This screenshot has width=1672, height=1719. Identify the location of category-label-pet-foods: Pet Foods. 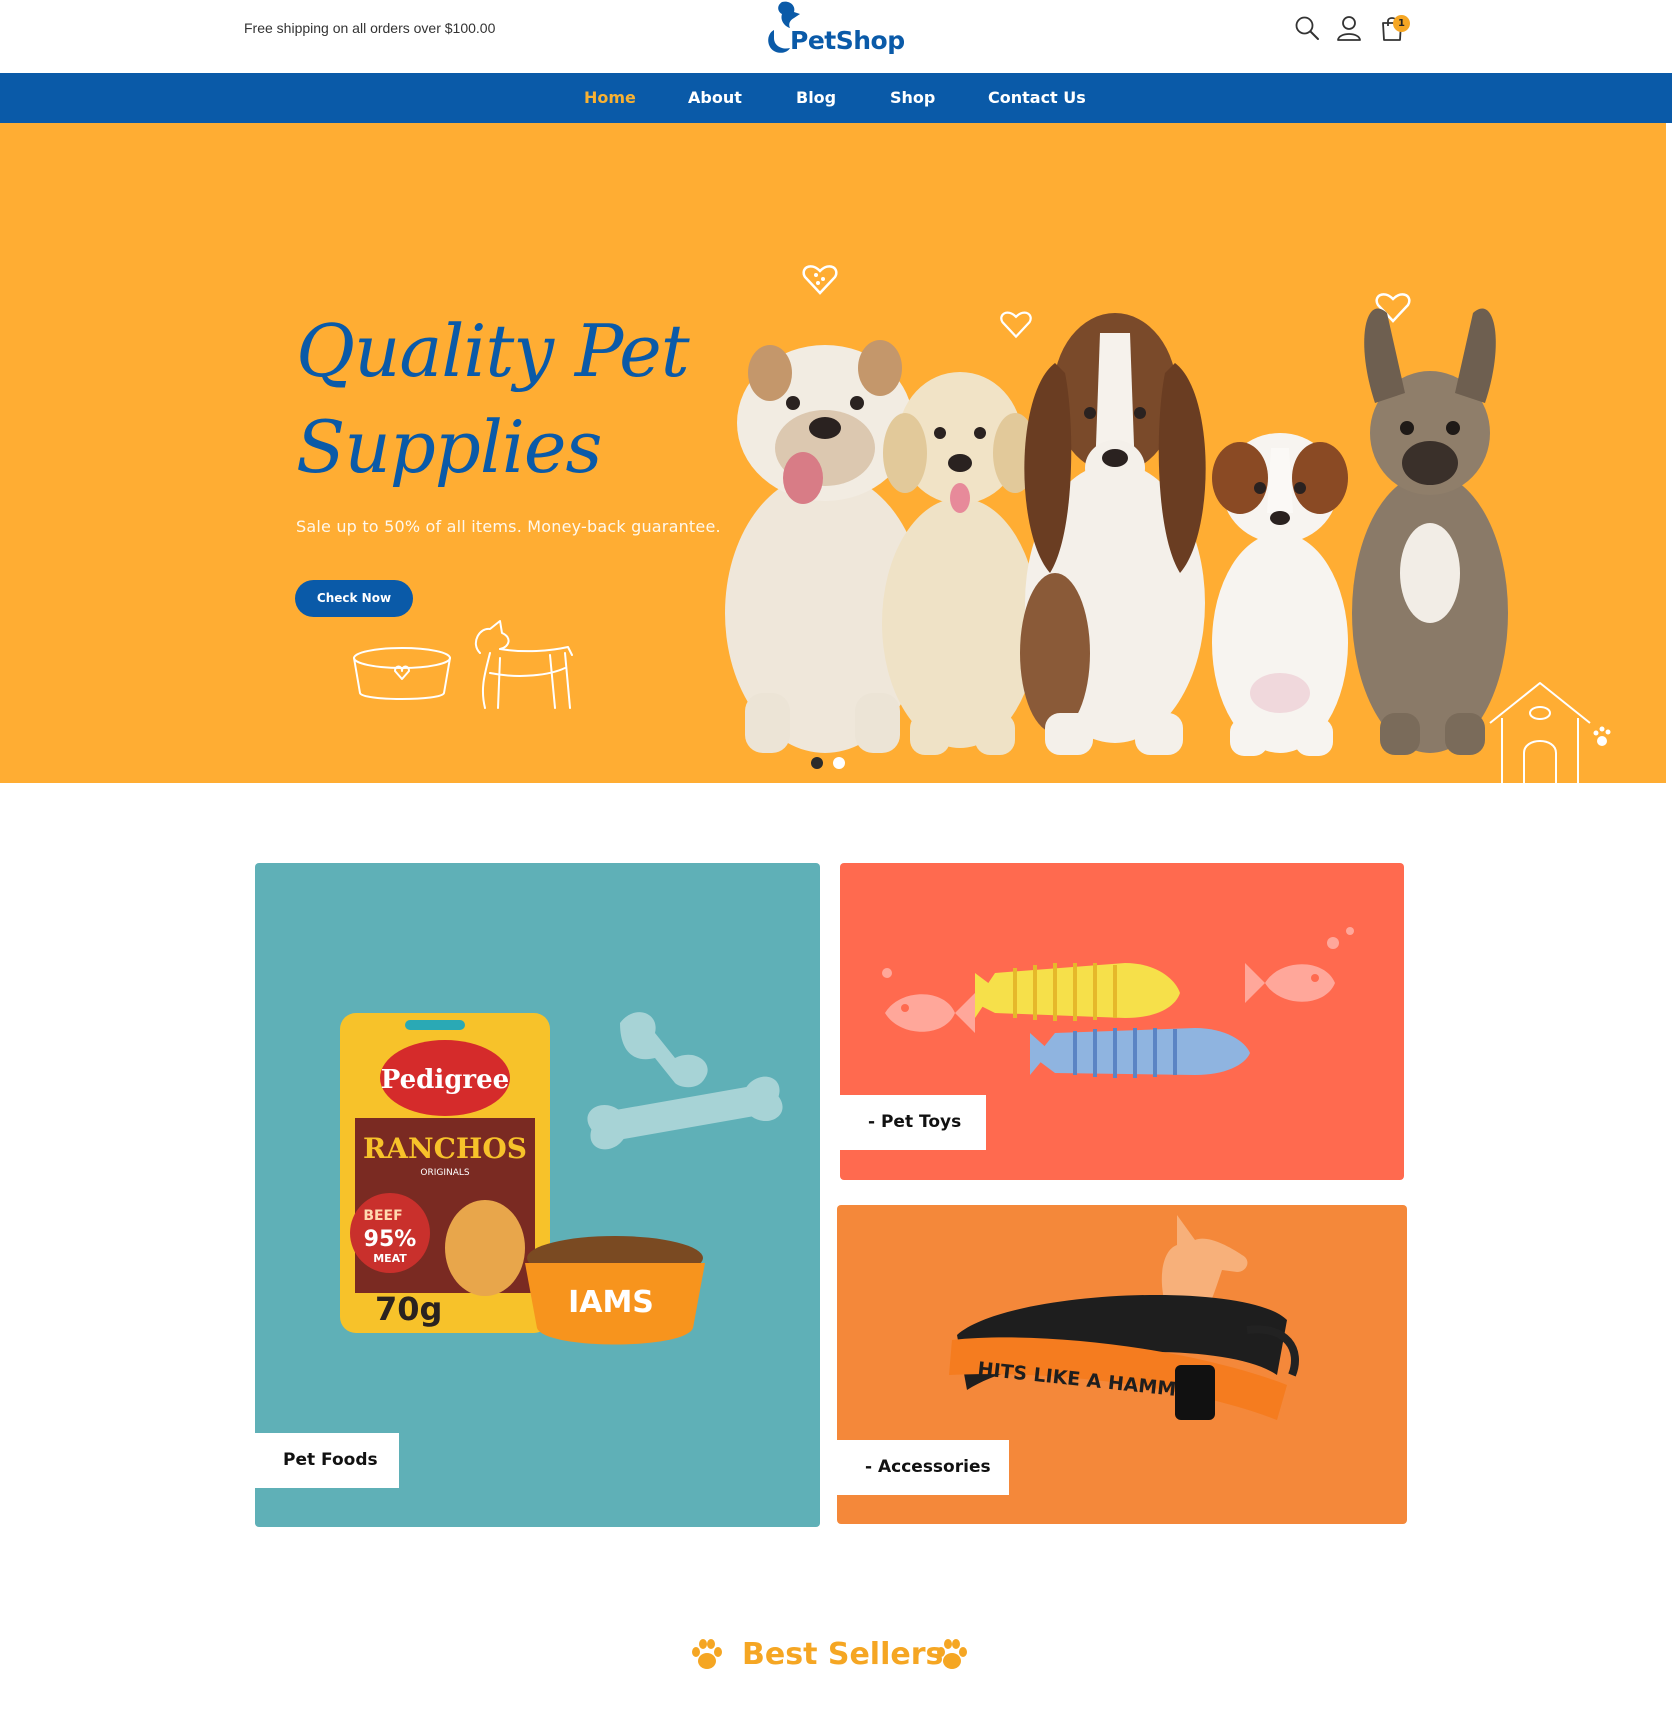
(327, 1460).